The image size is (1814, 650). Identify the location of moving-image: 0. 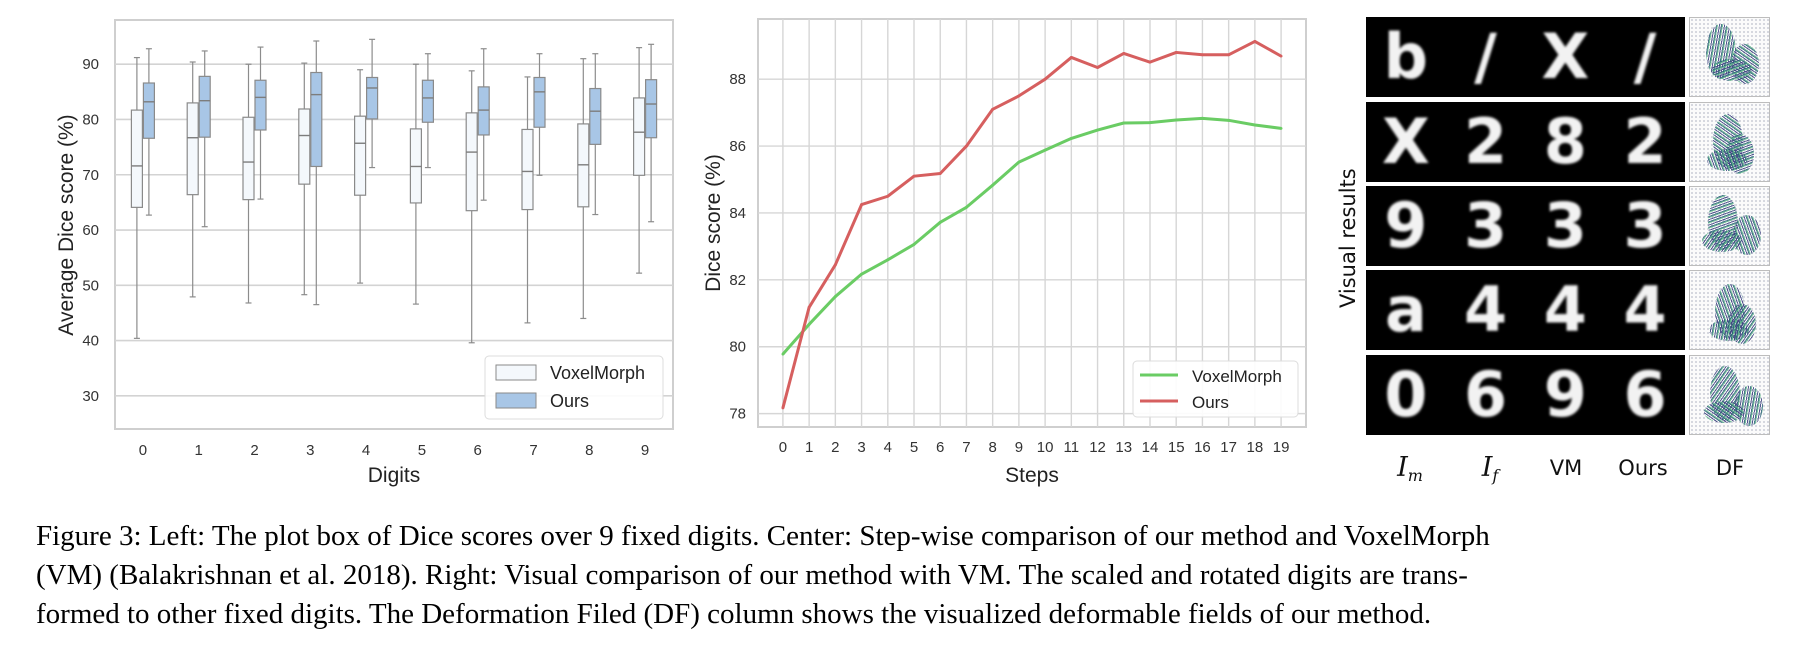
(1406, 395).